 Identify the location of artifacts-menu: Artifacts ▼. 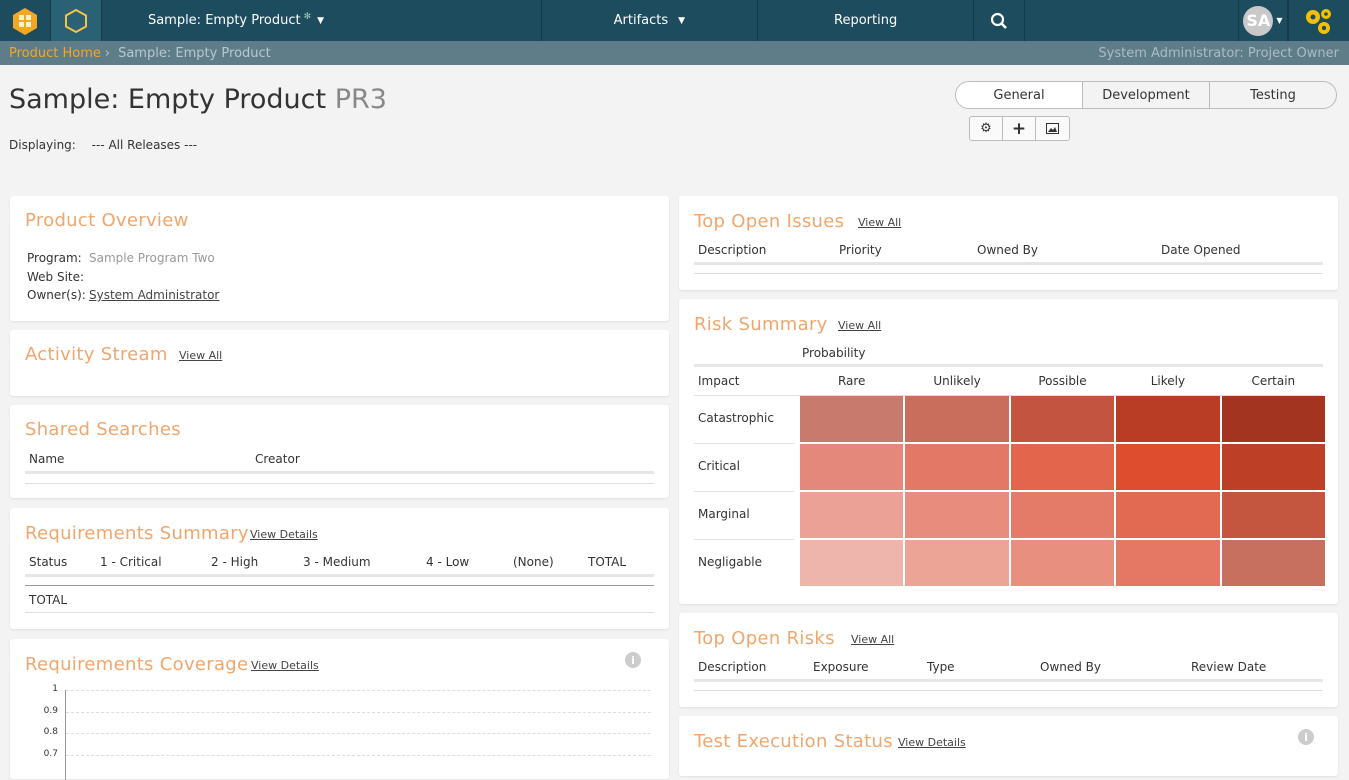
(650, 20).